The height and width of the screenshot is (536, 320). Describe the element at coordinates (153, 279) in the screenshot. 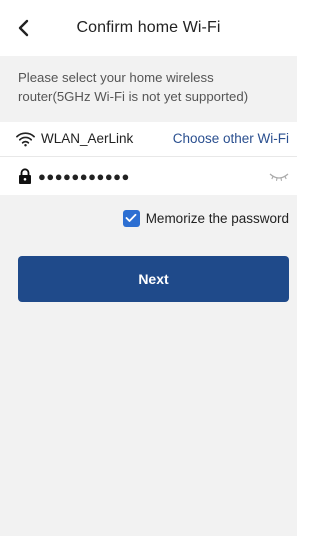

I see `next-button: Next` at that location.